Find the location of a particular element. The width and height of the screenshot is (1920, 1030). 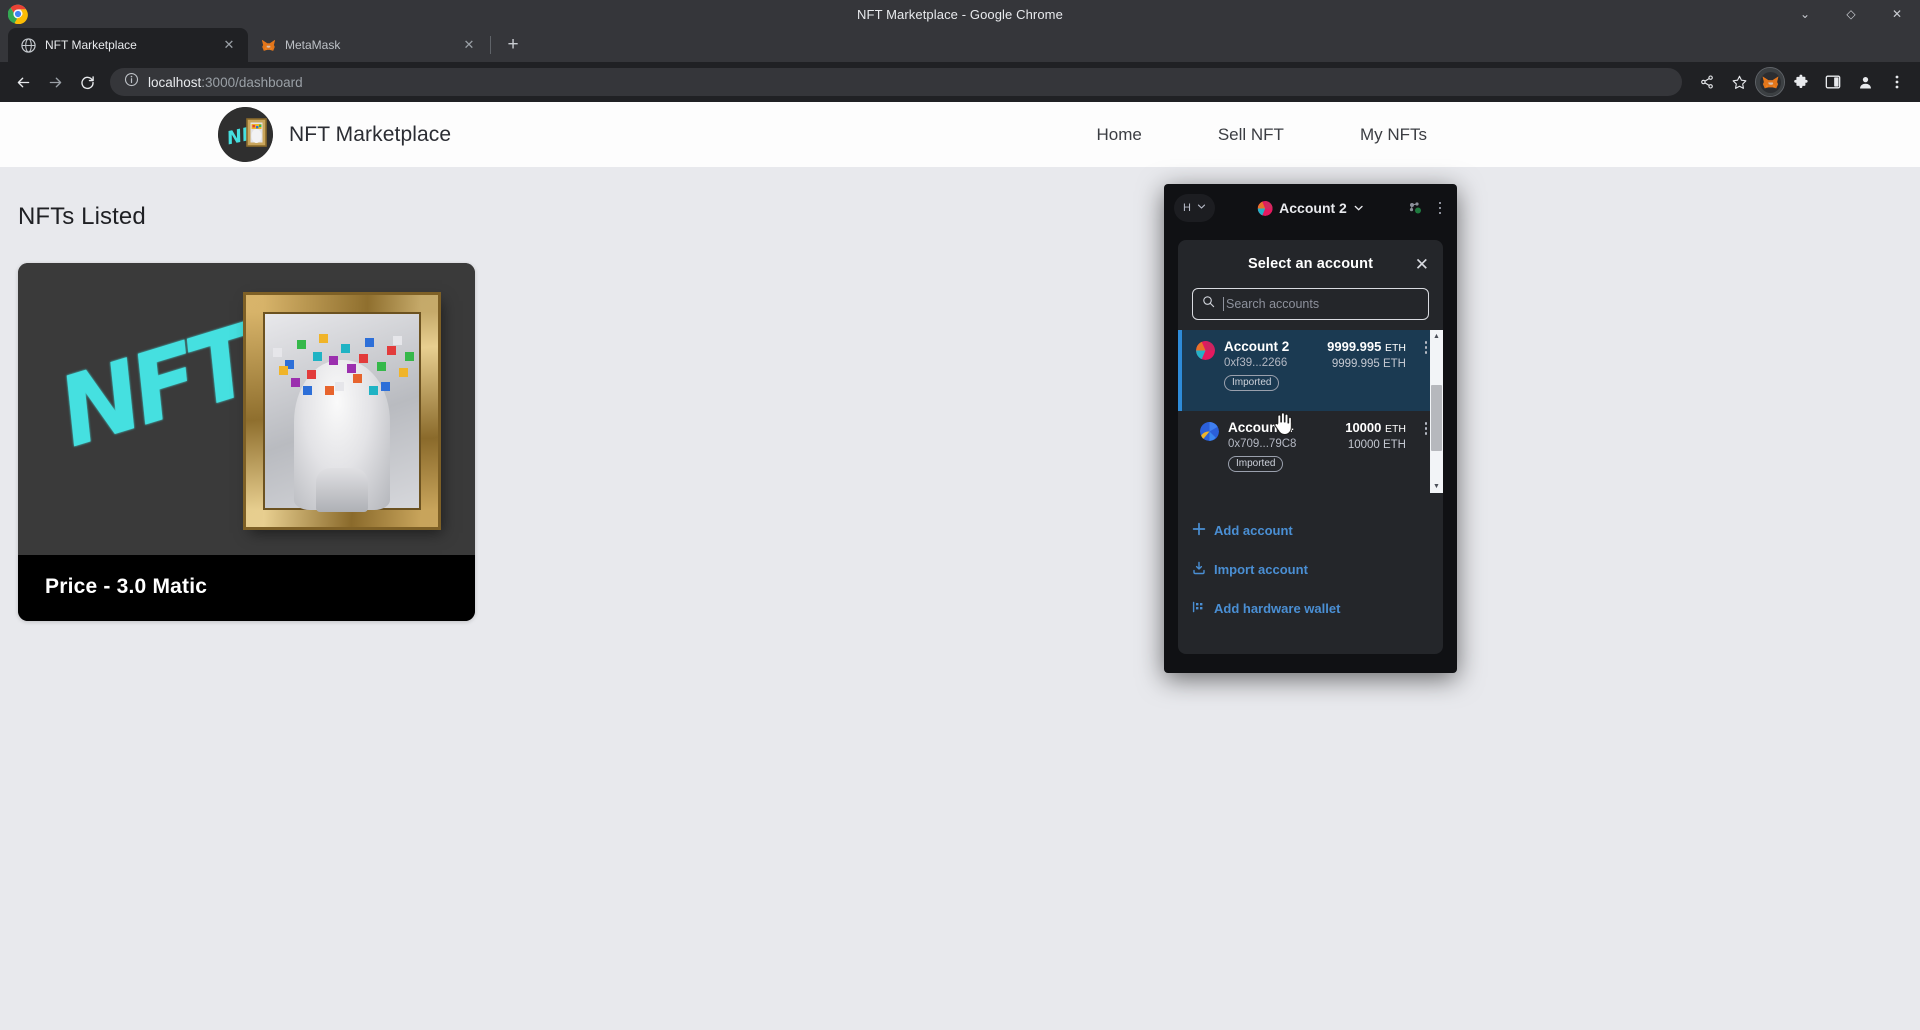

search-accounts-field is located at coordinates (1310, 304).